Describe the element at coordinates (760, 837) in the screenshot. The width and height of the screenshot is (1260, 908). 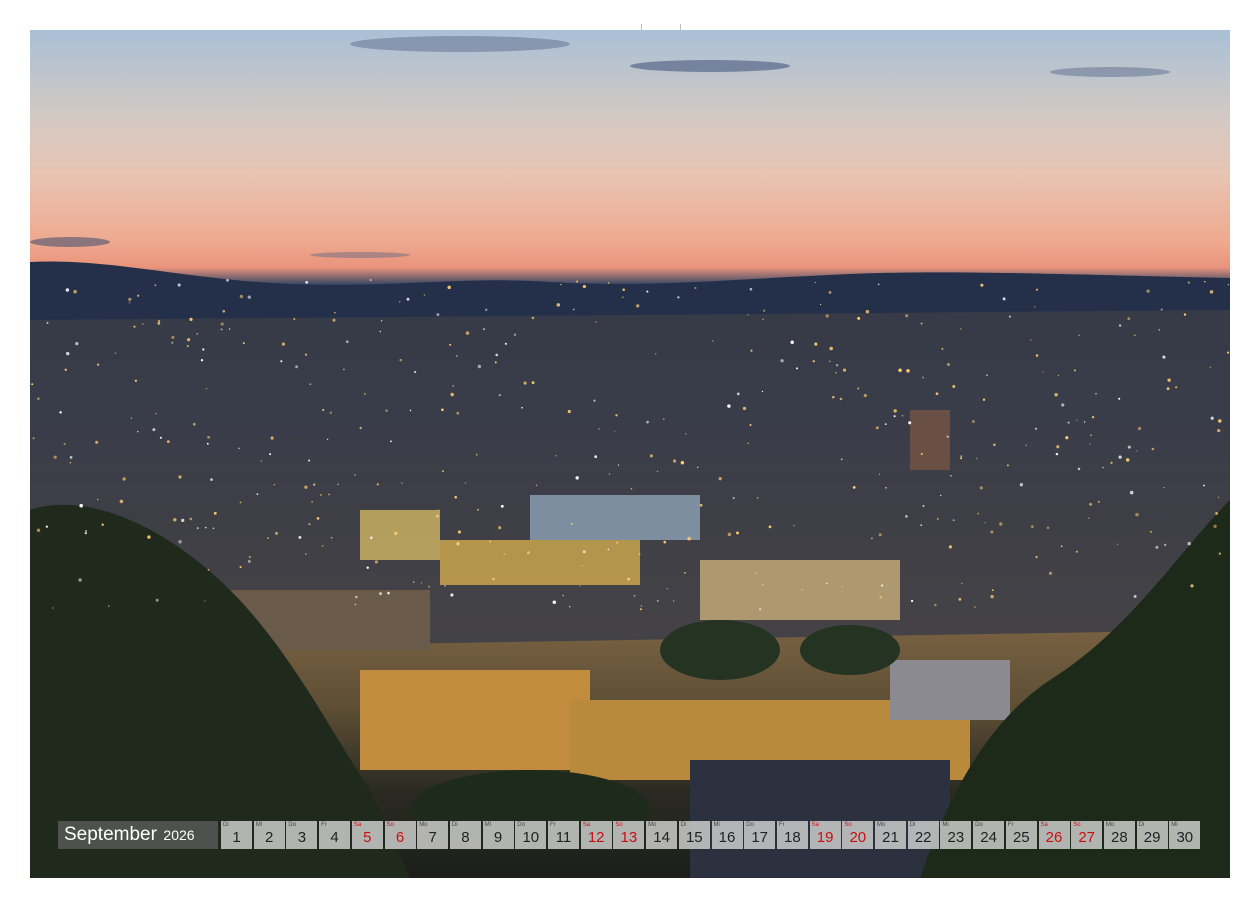
I see `day-number: 17` at that location.